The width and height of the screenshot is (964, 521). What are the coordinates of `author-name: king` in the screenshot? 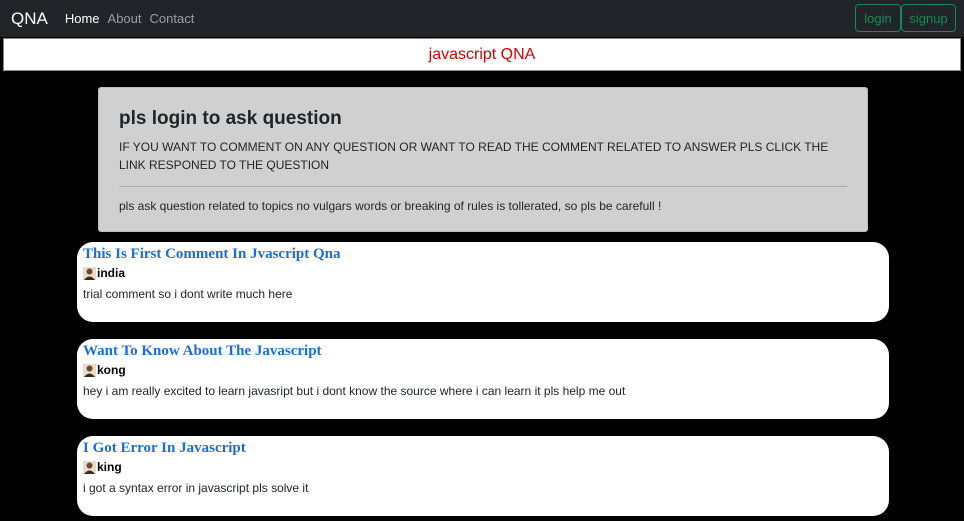 It's located at (109, 467).